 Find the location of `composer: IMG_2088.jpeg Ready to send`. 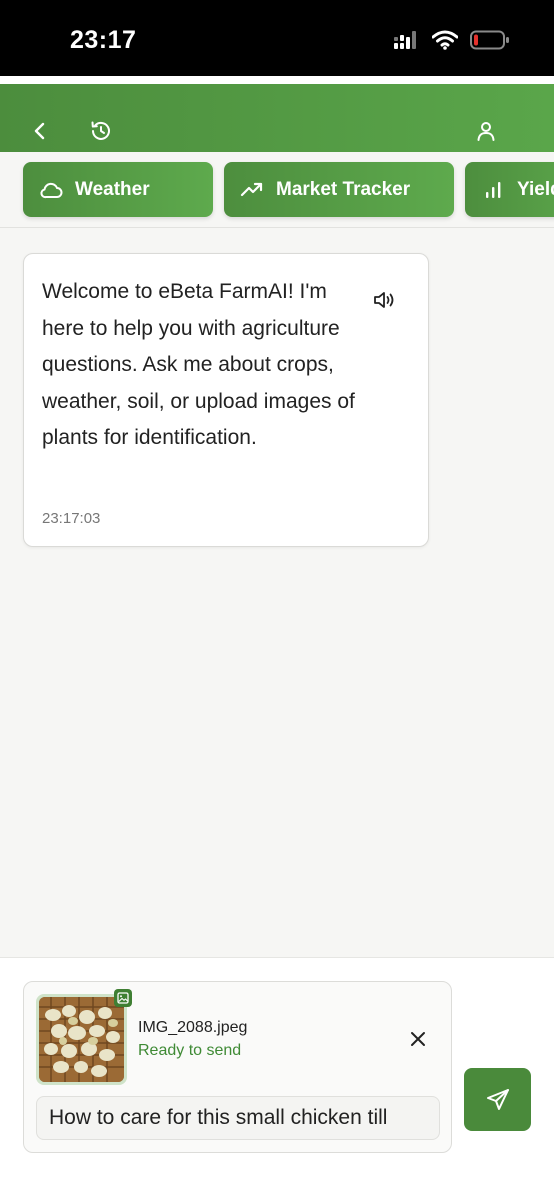

composer: IMG_2088.jpeg Ready to send is located at coordinates (237, 1067).